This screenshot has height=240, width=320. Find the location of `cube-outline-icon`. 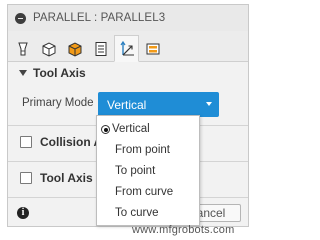

cube-outline-icon is located at coordinates (48, 49).